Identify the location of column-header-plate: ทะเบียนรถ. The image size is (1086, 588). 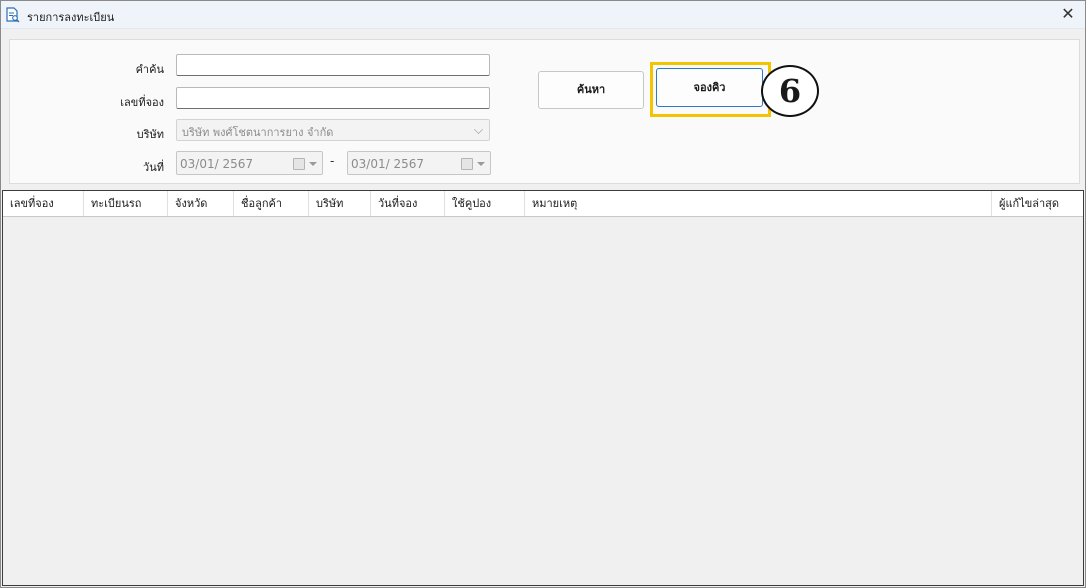
(126, 203).